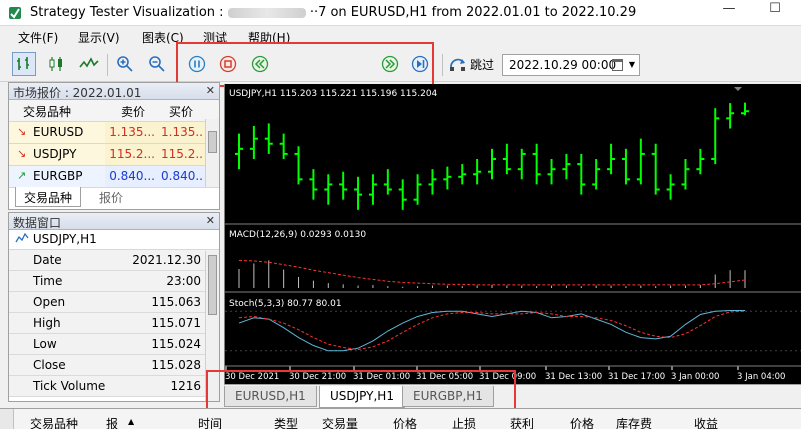 The image size is (801, 429). I want to click on redacted-blur, so click(266, 12).